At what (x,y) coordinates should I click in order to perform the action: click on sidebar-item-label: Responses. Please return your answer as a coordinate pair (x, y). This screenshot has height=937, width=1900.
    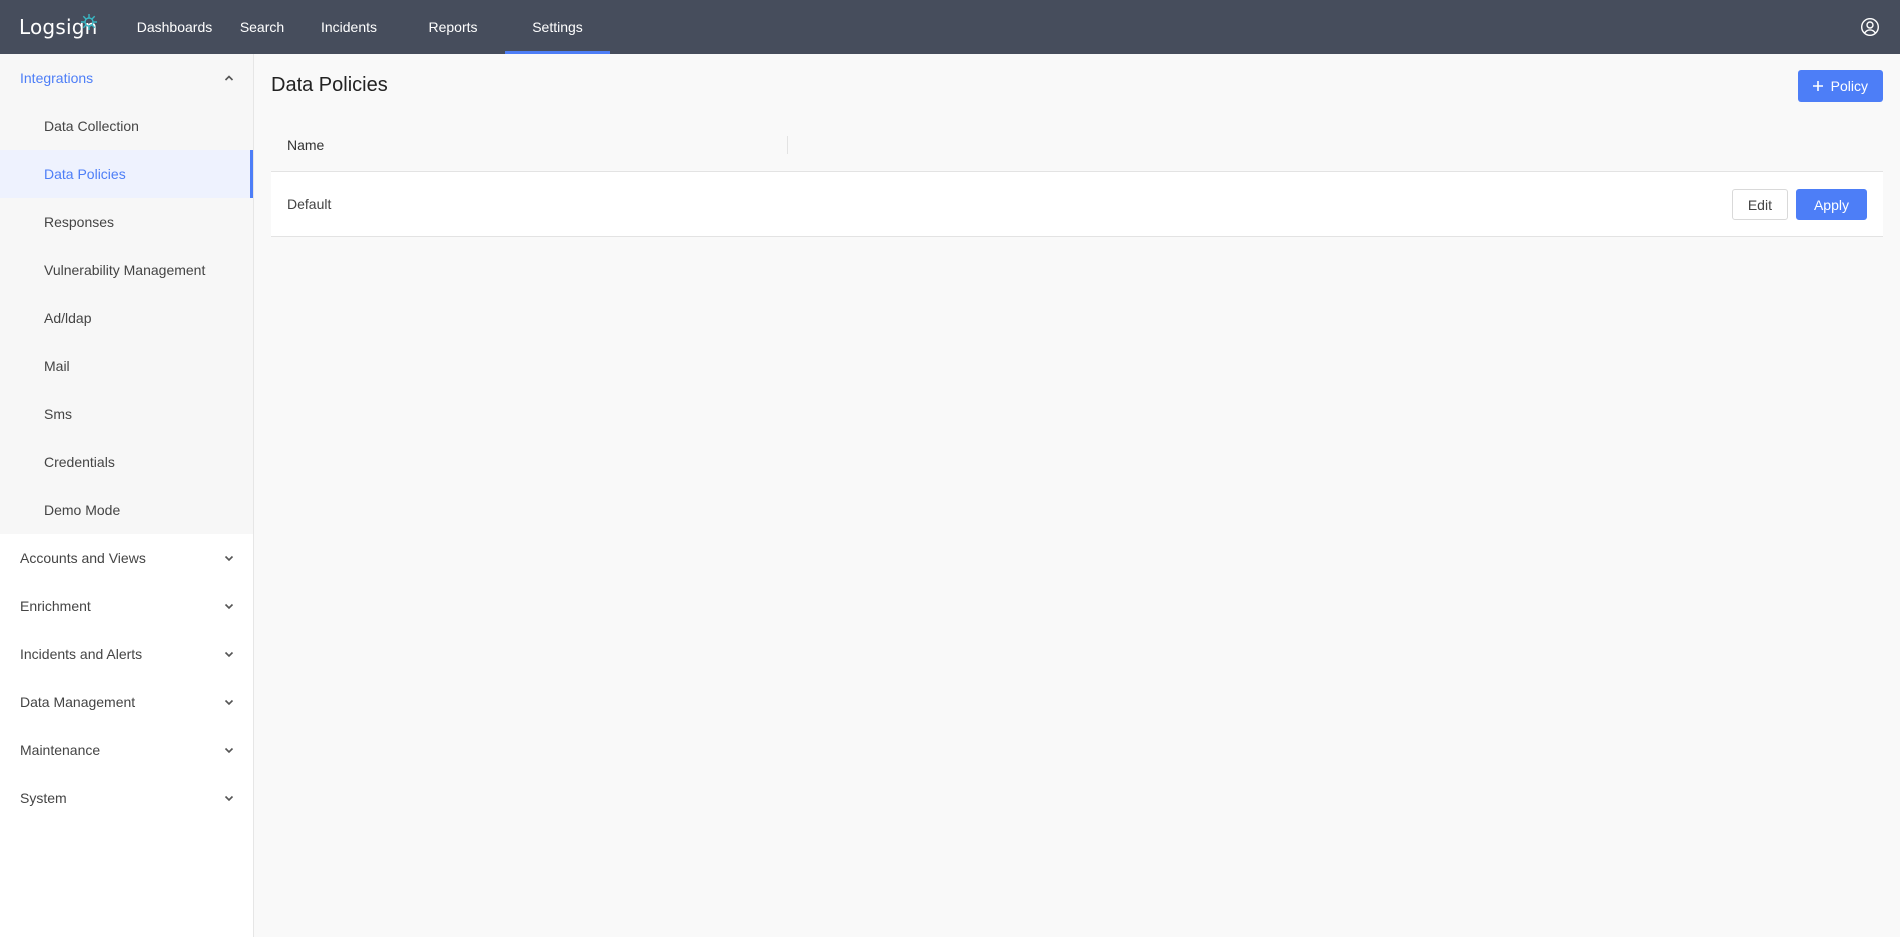
    Looking at the image, I should click on (79, 222).